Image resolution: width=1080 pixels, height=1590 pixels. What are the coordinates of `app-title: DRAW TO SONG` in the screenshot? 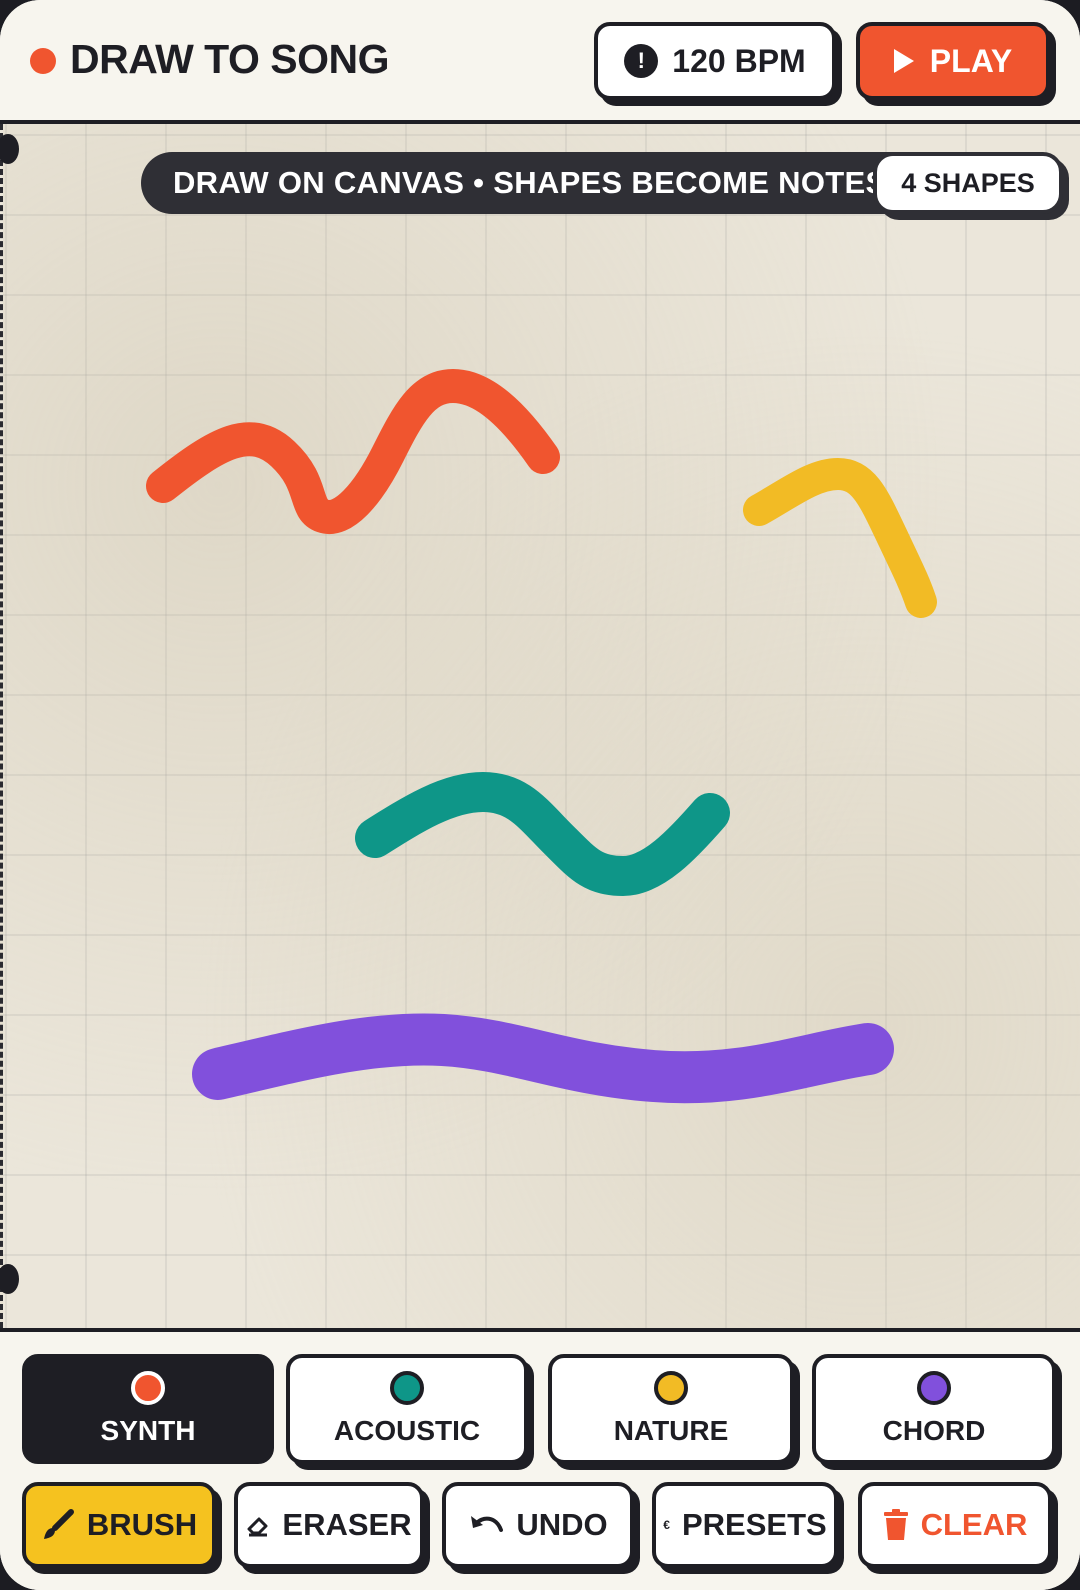 It's located at (229, 59).